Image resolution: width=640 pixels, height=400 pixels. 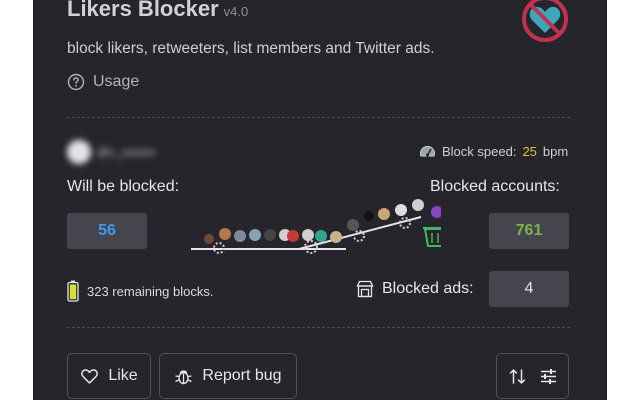 I want to click on remaining-text: 323 remaining blocks., so click(x=150, y=291).